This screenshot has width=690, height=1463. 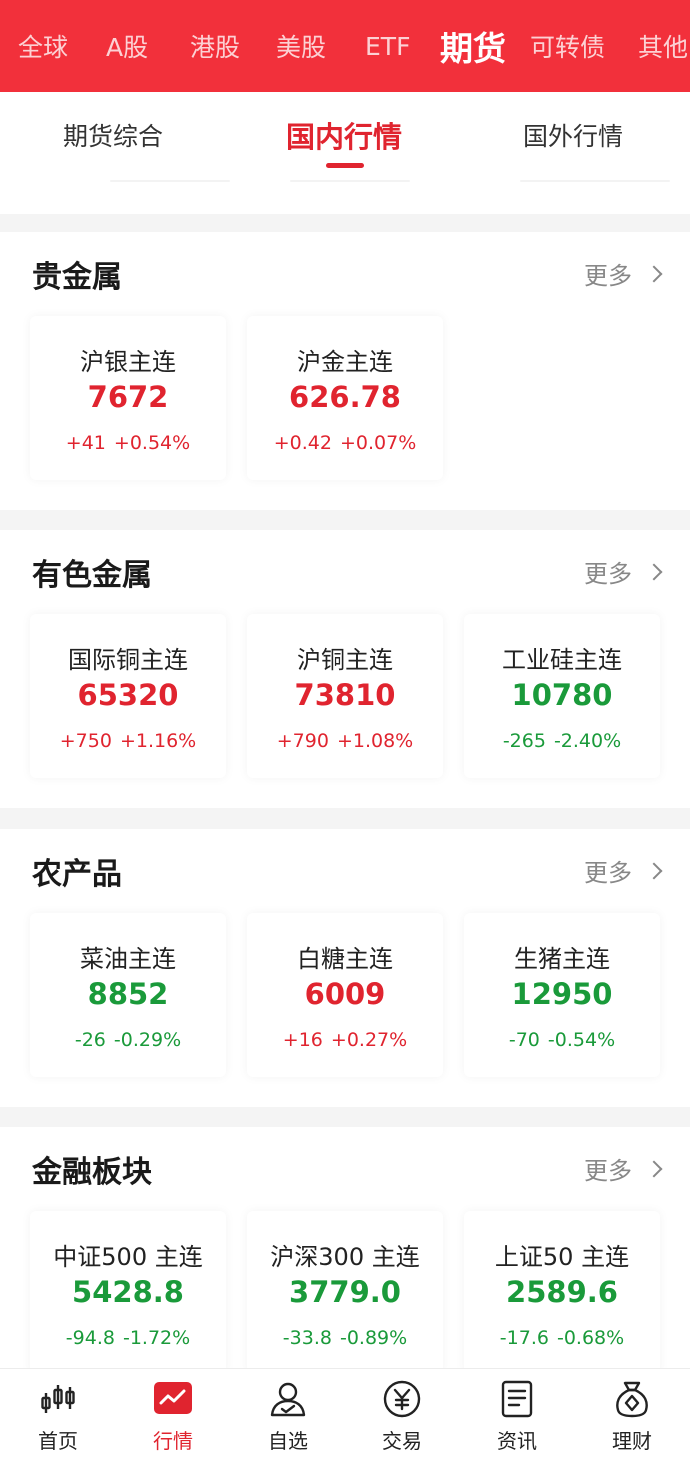 What do you see at coordinates (345, 1257) in the screenshot?
I see `contract-name: 沪深300 主连` at bounding box center [345, 1257].